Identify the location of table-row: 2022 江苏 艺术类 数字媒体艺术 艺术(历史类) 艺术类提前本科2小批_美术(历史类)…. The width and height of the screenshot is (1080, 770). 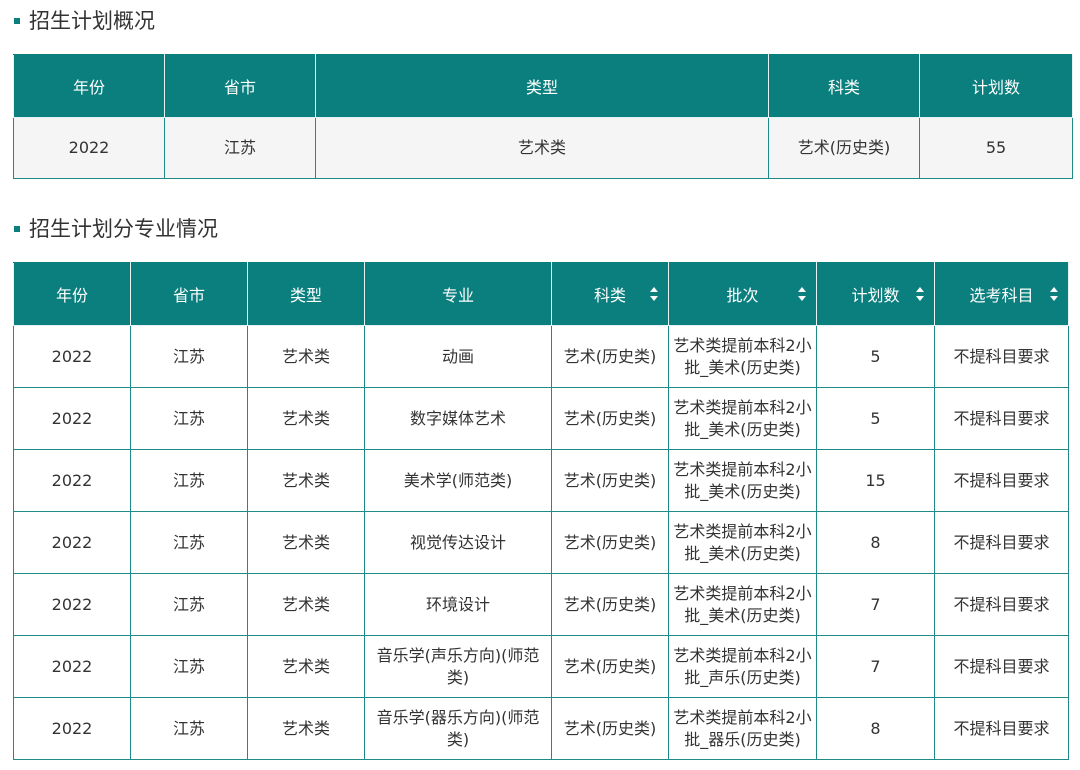
(541, 418).